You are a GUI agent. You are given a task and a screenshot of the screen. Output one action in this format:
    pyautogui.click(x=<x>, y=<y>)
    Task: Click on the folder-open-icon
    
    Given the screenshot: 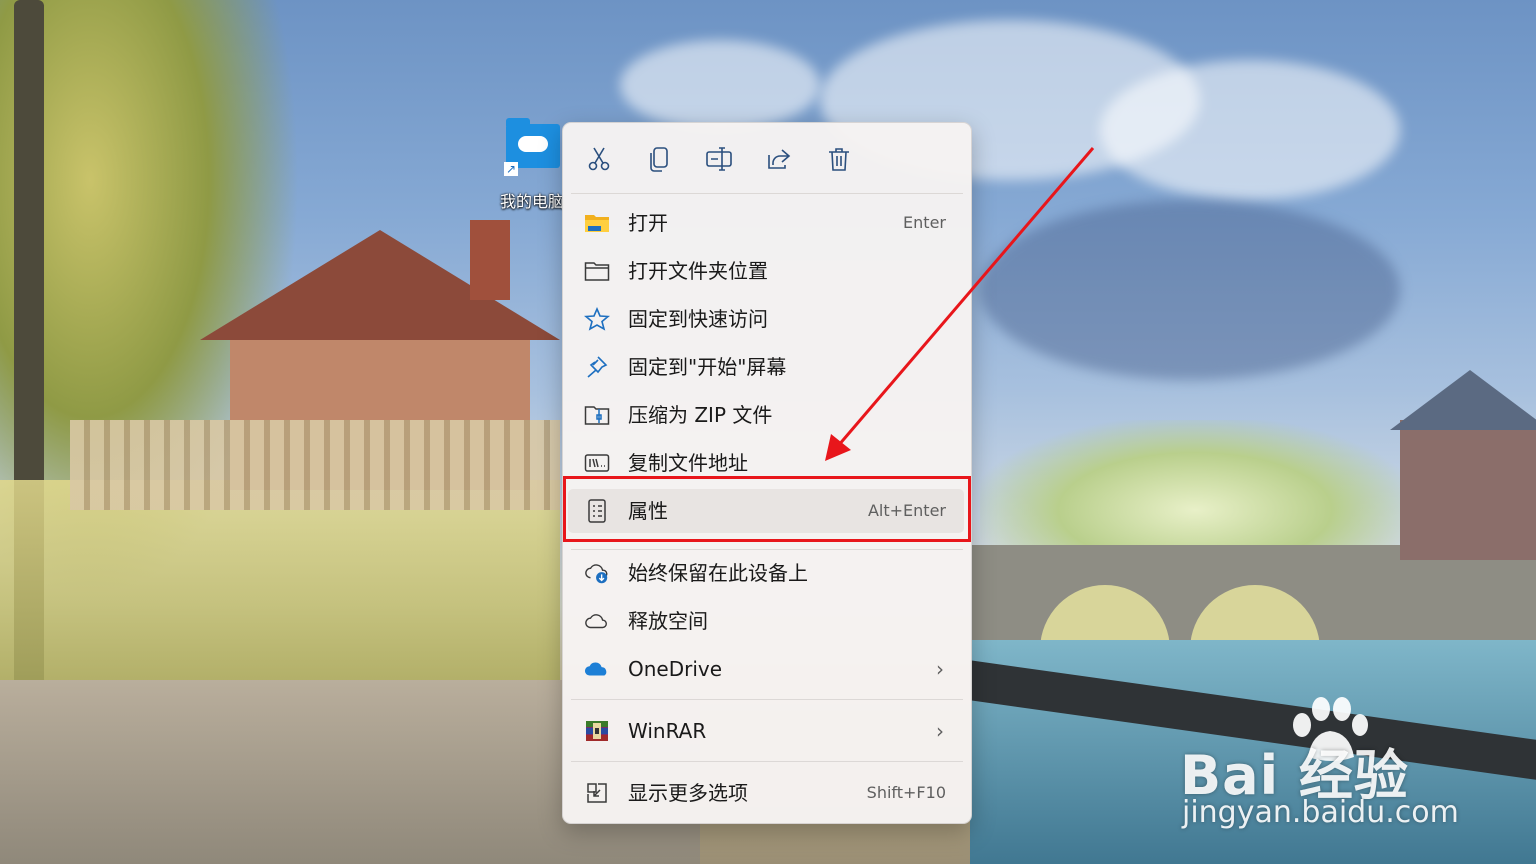 What is the action you would take?
    pyautogui.click(x=597, y=223)
    